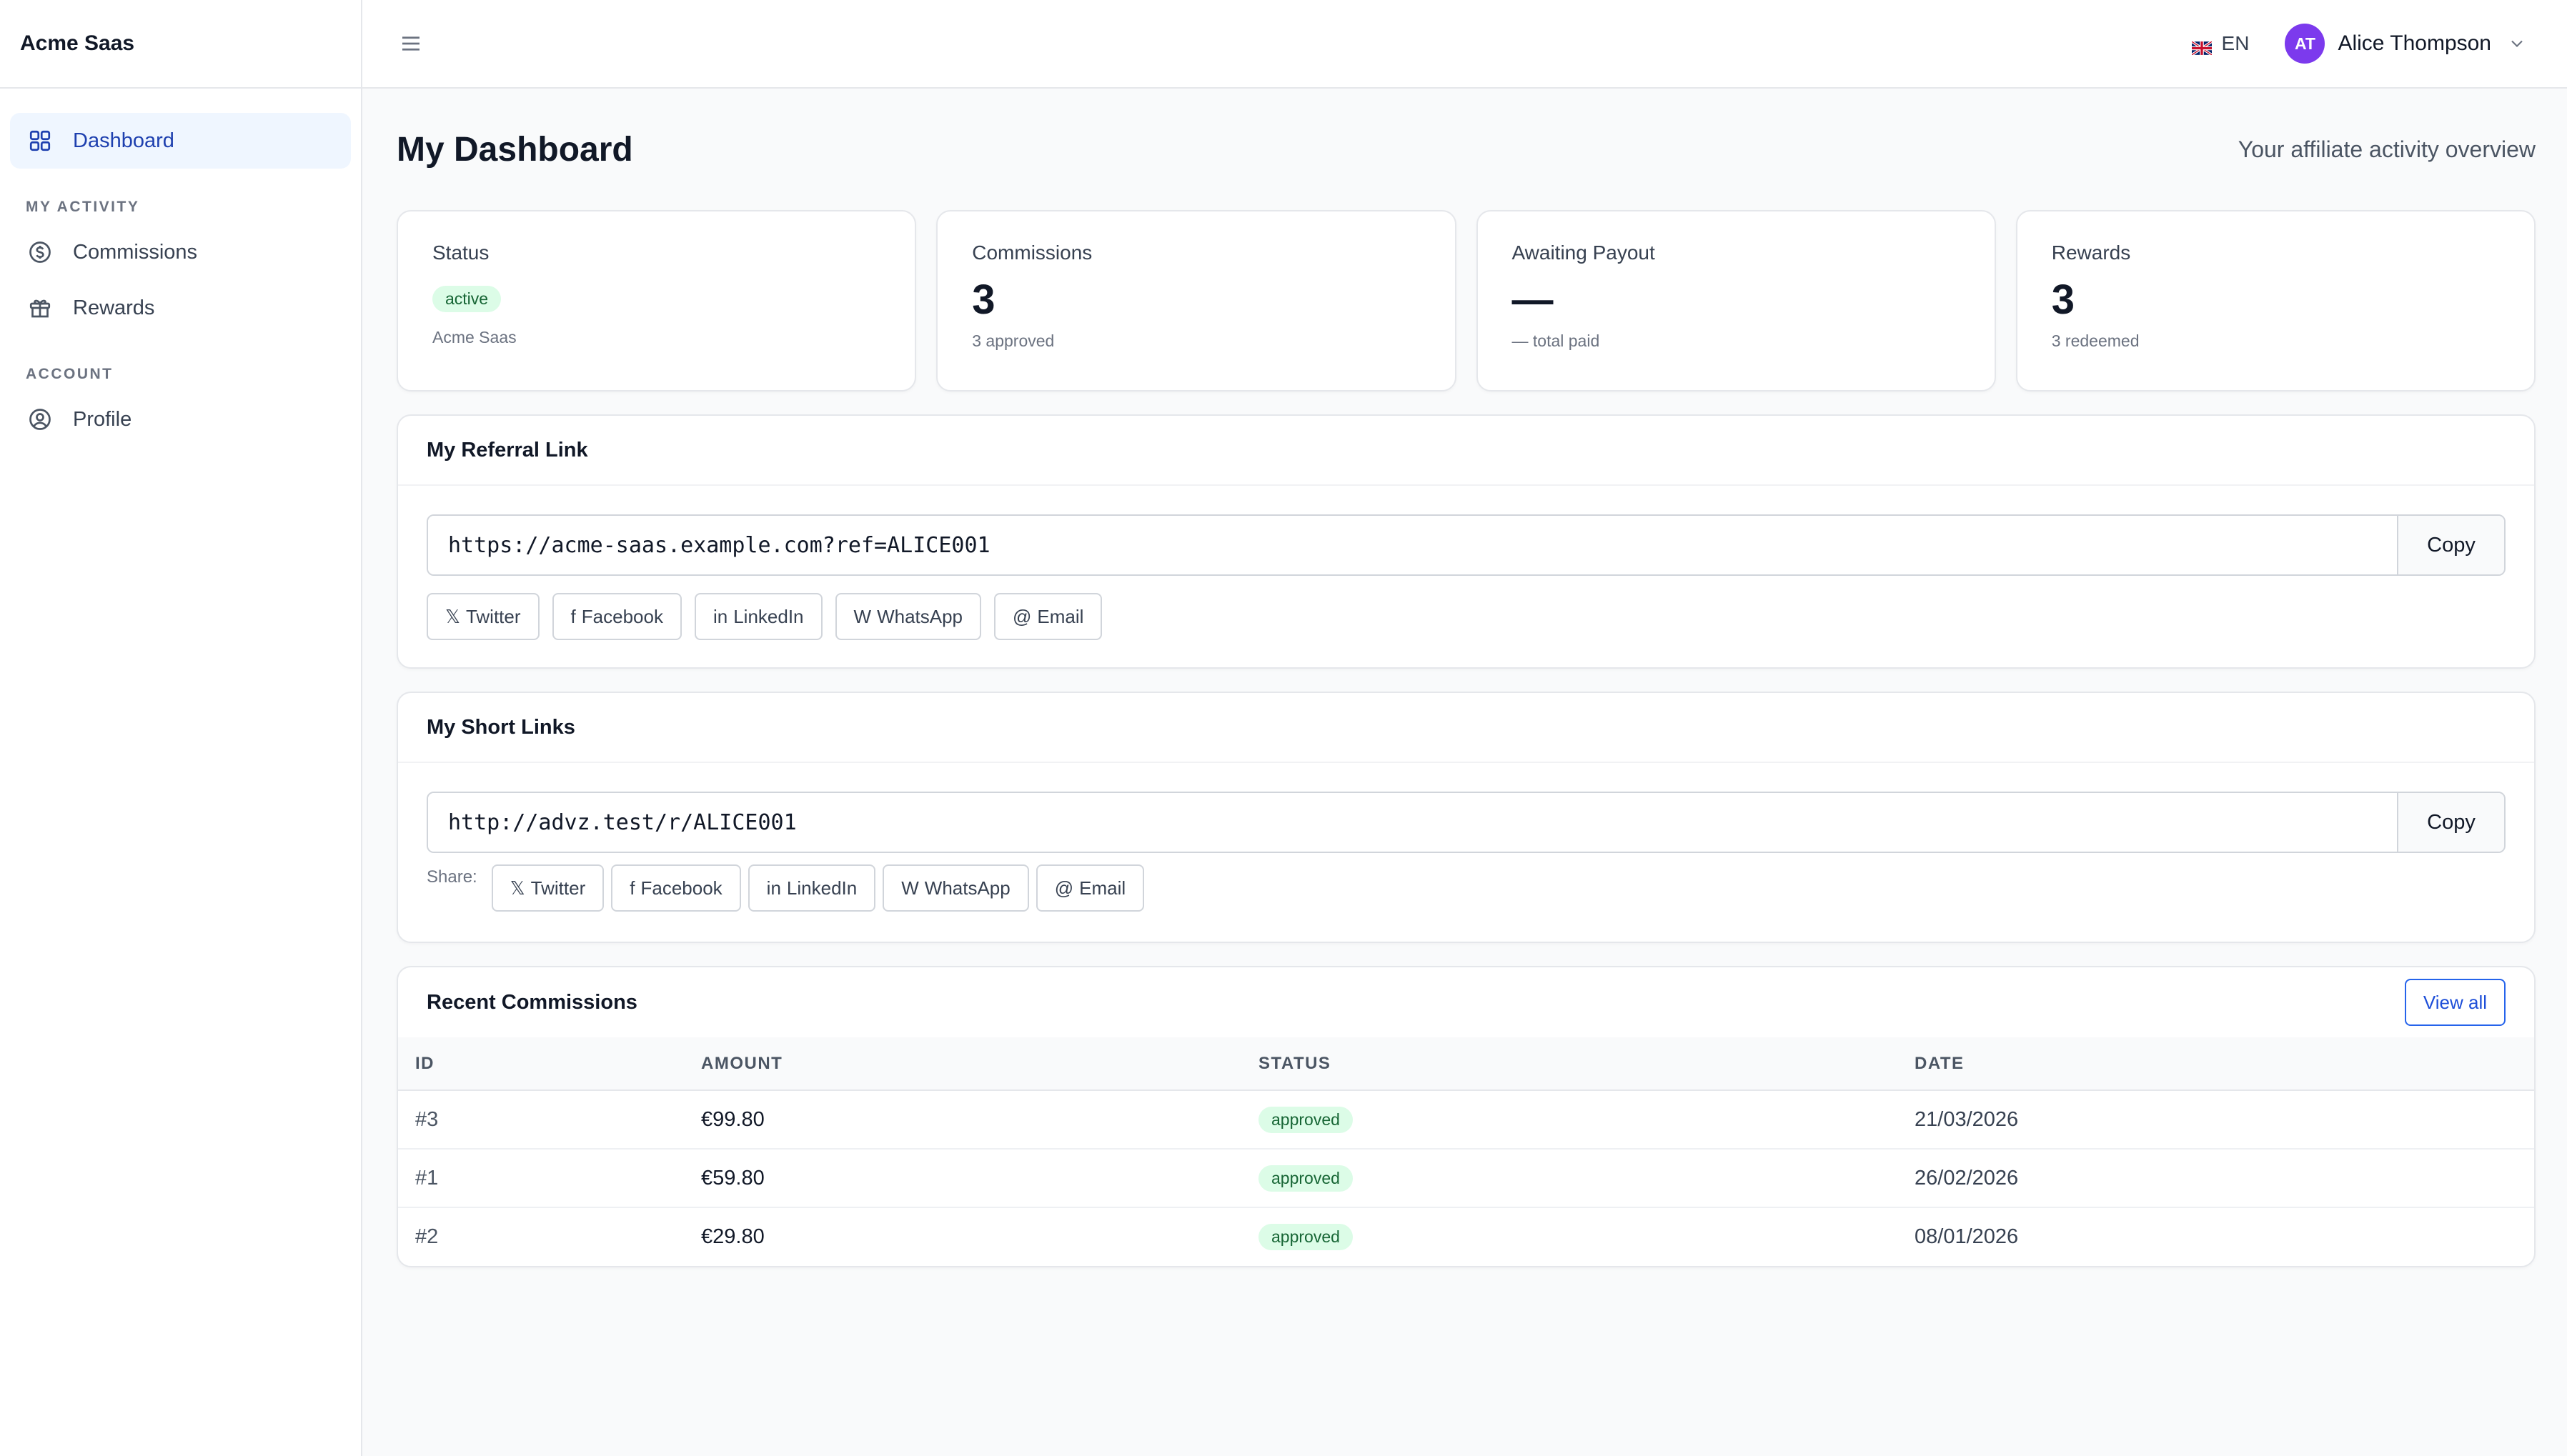 The width and height of the screenshot is (2567, 1456). I want to click on stat-label: Awaiting Payout, so click(1583, 252).